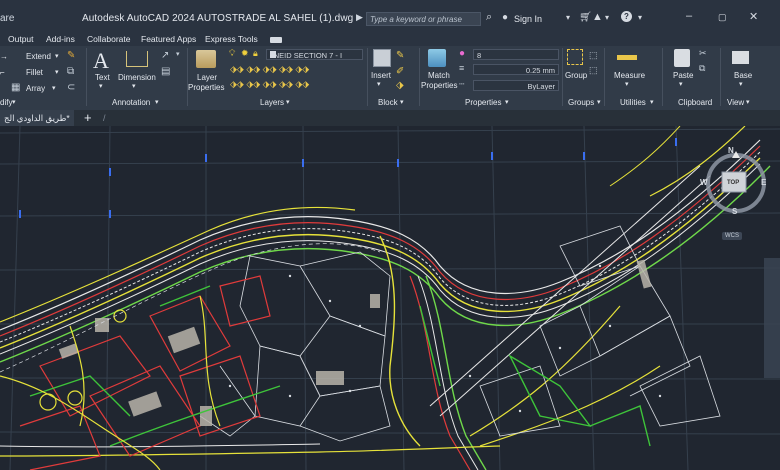 The image size is (780, 470). What do you see at coordinates (640, 17) in the screenshot?
I see `help-dropdown-icon: ▾` at bounding box center [640, 17].